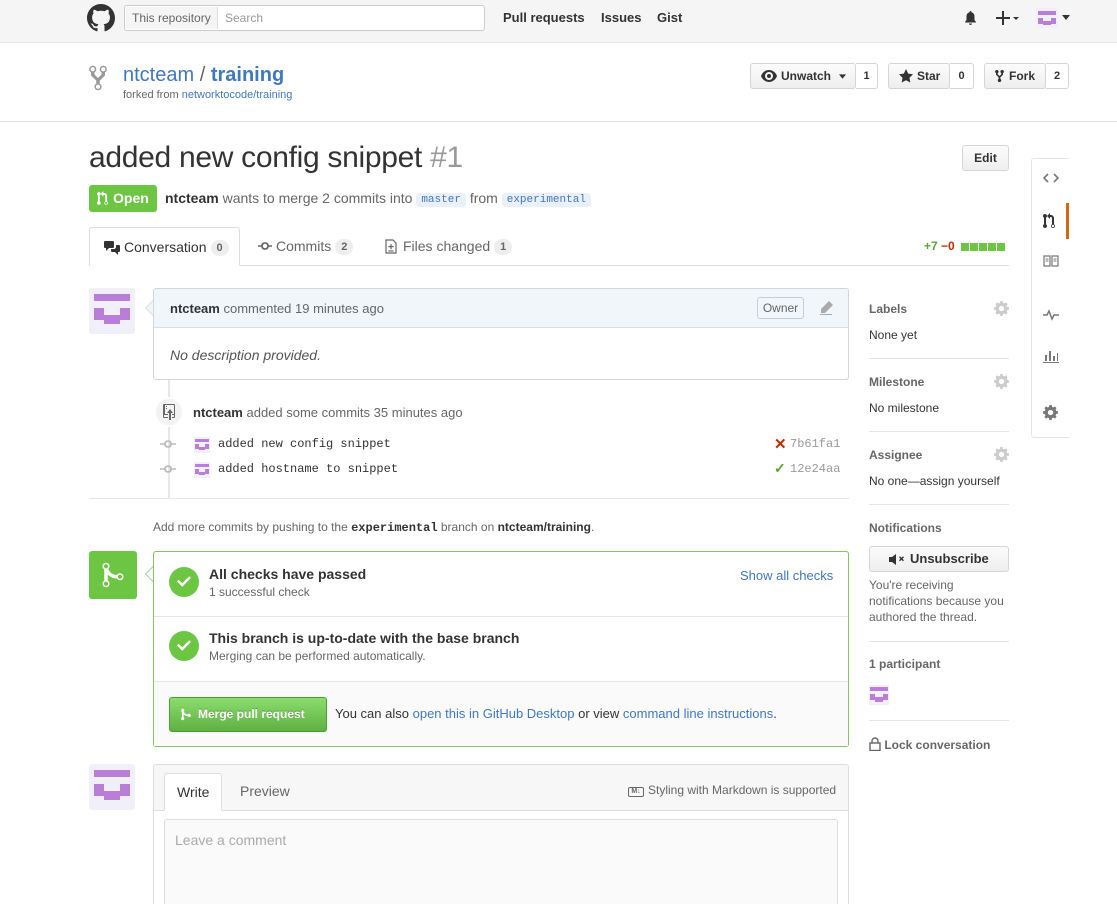  Describe the element at coordinates (308, 469) in the screenshot. I see `commit-message: added hostname to snippet` at that location.